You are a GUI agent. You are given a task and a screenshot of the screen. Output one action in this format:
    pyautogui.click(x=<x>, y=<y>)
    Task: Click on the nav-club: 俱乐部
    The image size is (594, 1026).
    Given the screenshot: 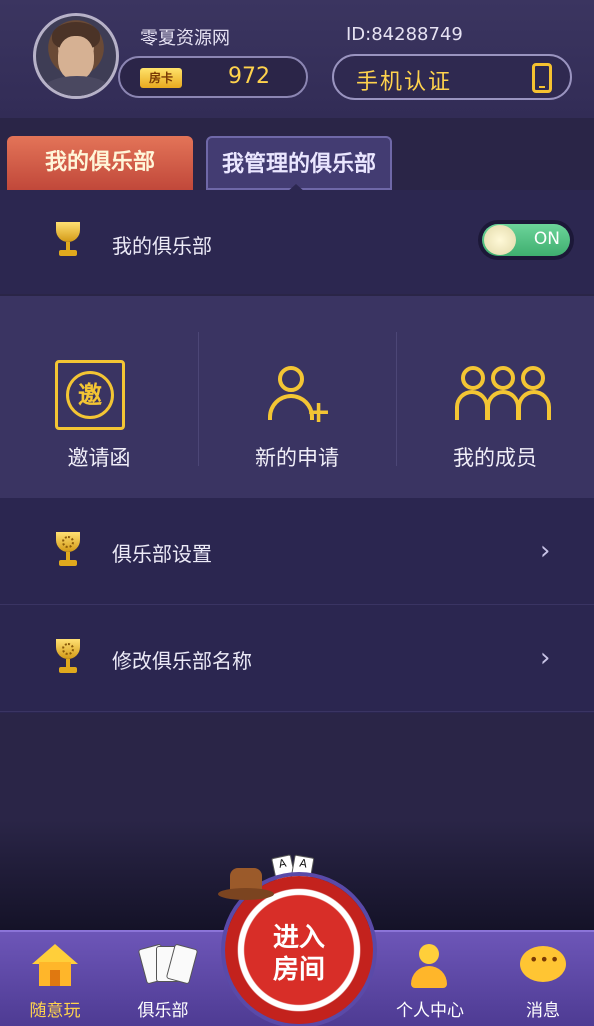 What is the action you would take?
    pyautogui.click(x=163, y=979)
    